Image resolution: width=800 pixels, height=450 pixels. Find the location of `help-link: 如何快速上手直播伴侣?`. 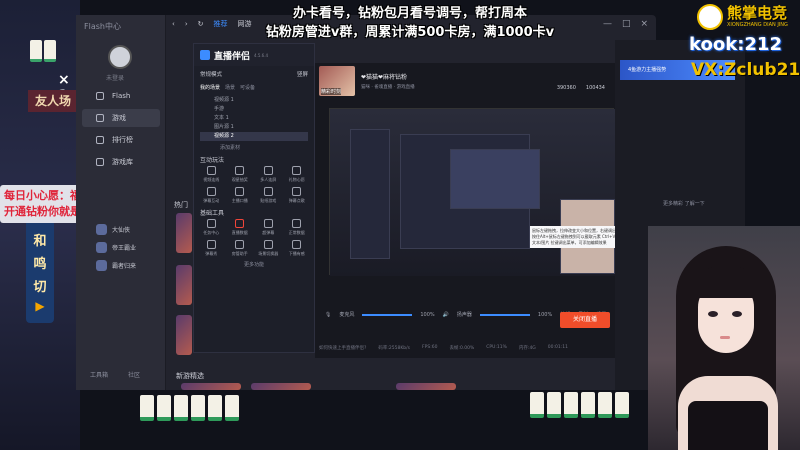

help-link: 如何快速上手直播伴侣? is located at coordinates (342, 348).